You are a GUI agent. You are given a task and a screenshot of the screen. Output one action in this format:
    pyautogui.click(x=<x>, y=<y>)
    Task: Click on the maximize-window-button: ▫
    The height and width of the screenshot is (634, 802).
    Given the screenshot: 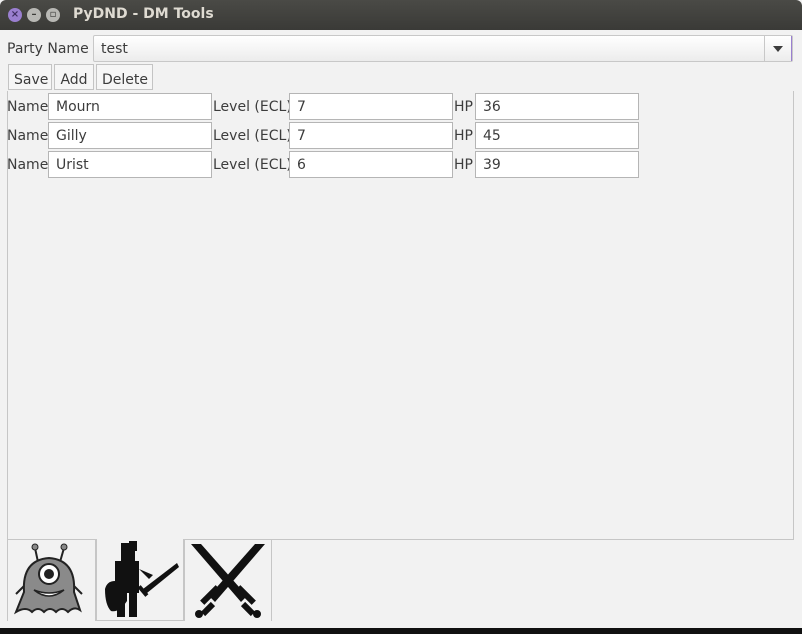 What is the action you would take?
    pyautogui.click(x=53, y=15)
    